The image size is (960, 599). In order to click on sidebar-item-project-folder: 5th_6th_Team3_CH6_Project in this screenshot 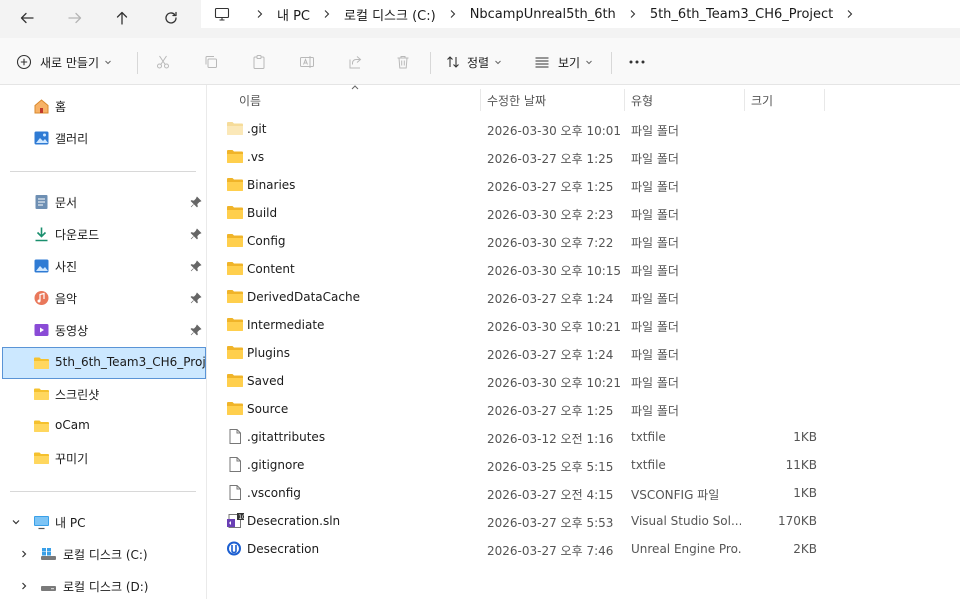, I will do `click(104, 363)`.